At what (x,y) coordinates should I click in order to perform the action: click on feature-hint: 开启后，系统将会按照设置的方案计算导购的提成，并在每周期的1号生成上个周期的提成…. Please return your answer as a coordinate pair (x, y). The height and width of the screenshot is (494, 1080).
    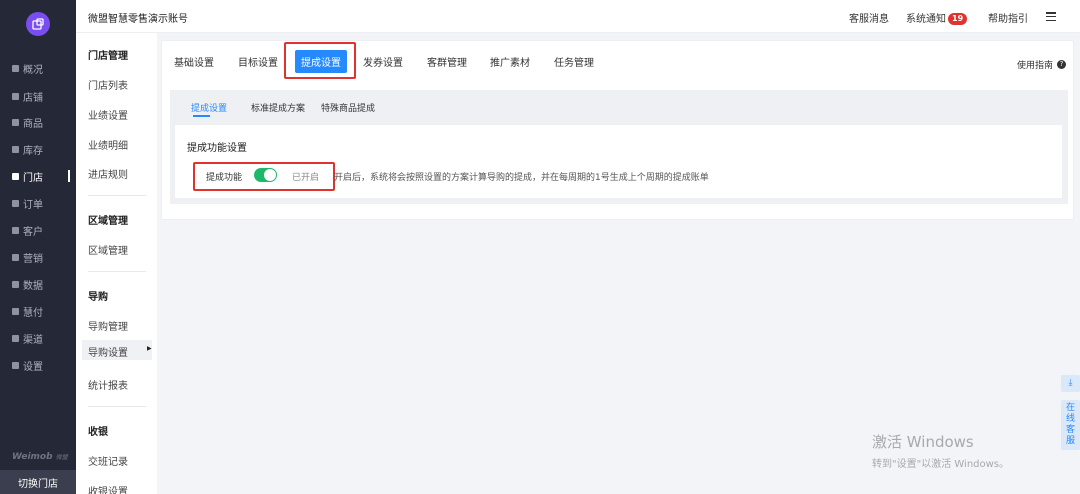
    Looking at the image, I should click on (521, 178).